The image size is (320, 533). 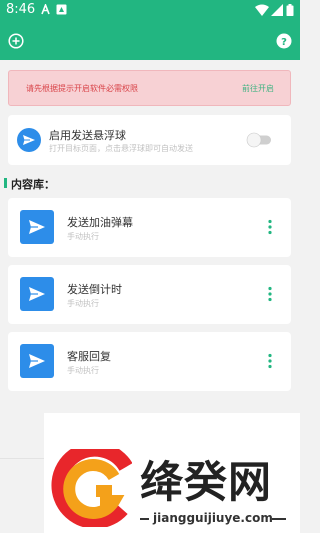 I want to click on help-icon: ?, so click(x=284, y=41).